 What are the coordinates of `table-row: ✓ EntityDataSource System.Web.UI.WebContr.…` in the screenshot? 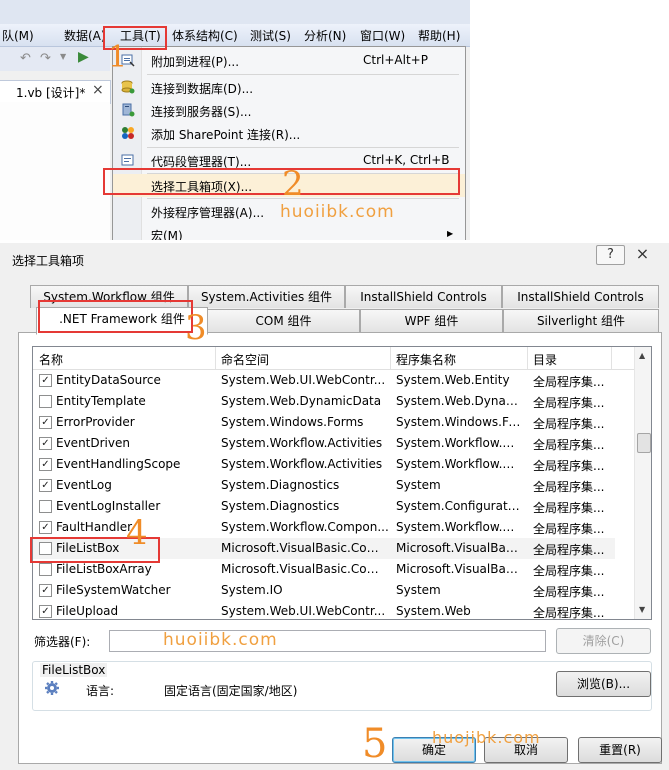 It's located at (324, 380).